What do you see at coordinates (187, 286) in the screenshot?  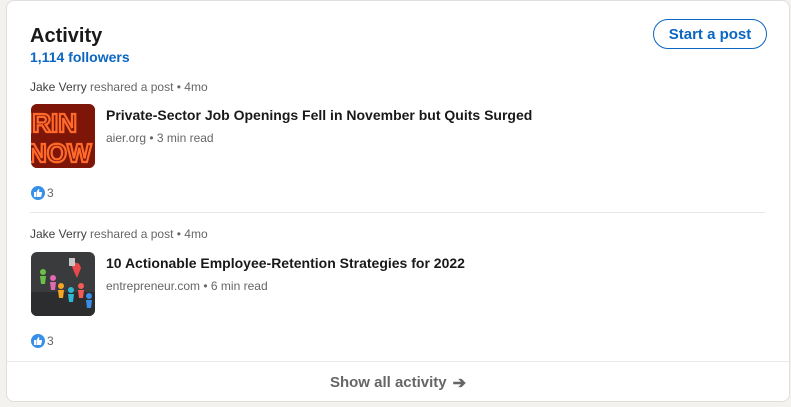 I see `post-source: entrepreneur.com • 6 min read` at bounding box center [187, 286].